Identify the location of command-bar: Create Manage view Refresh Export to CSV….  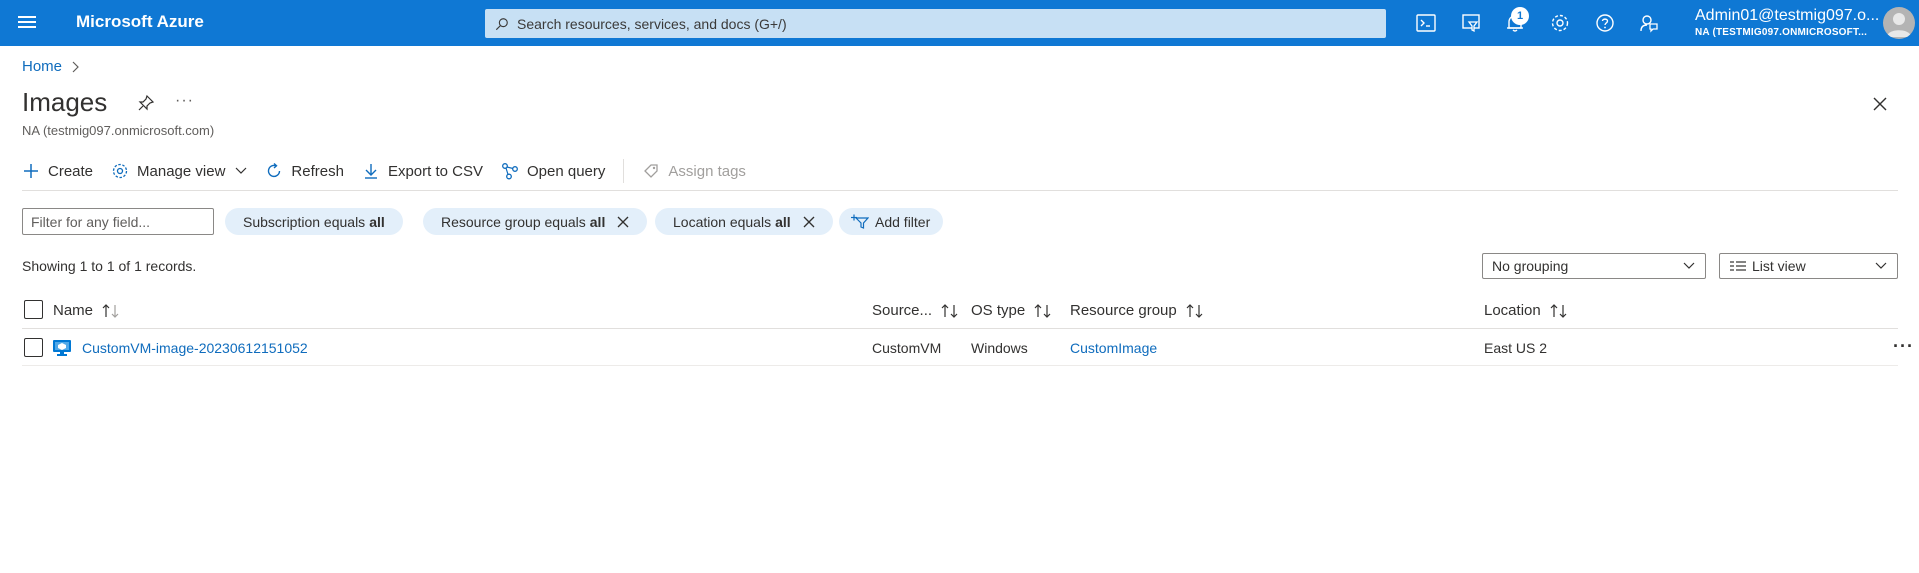
(393, 171).